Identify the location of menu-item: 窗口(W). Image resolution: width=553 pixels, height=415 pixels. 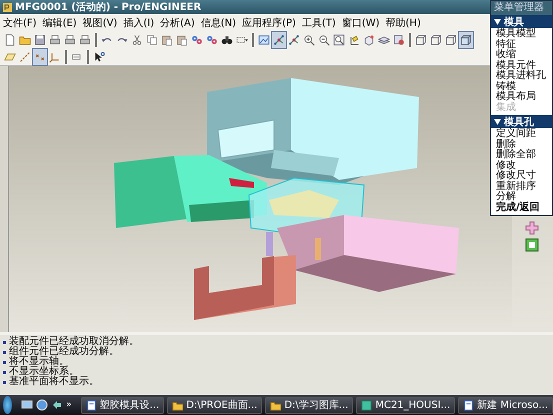
(361, 23).